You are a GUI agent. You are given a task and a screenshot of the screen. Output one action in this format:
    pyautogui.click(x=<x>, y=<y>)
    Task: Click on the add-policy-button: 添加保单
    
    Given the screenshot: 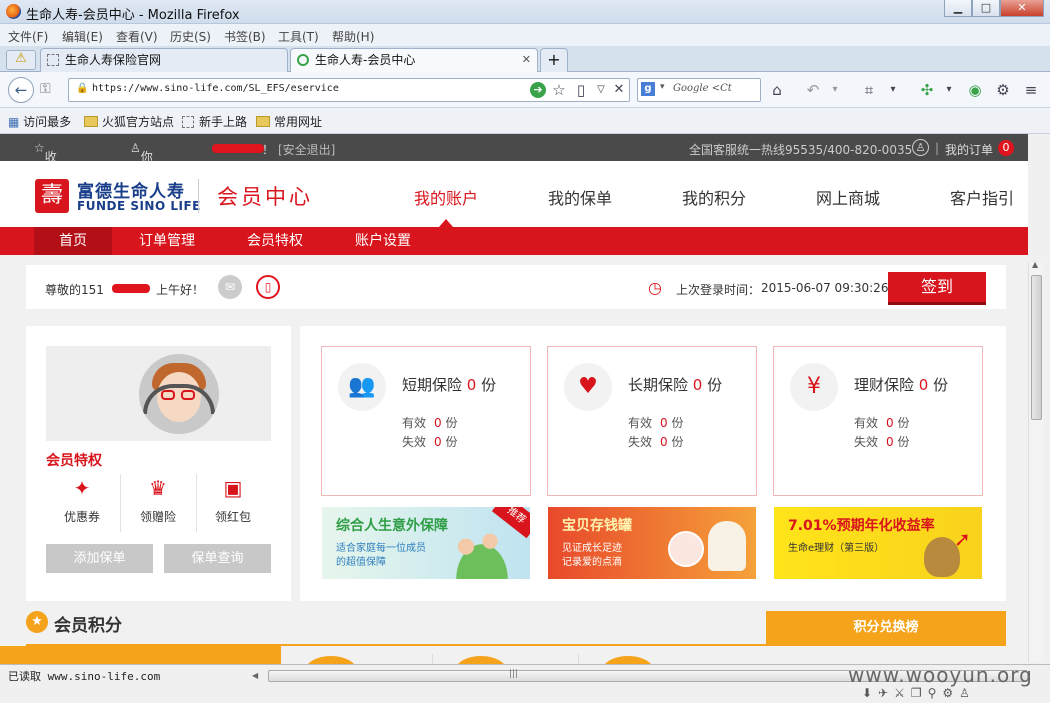 What is the action you would take?
    pyautogui.click(x=99, y=558)
    